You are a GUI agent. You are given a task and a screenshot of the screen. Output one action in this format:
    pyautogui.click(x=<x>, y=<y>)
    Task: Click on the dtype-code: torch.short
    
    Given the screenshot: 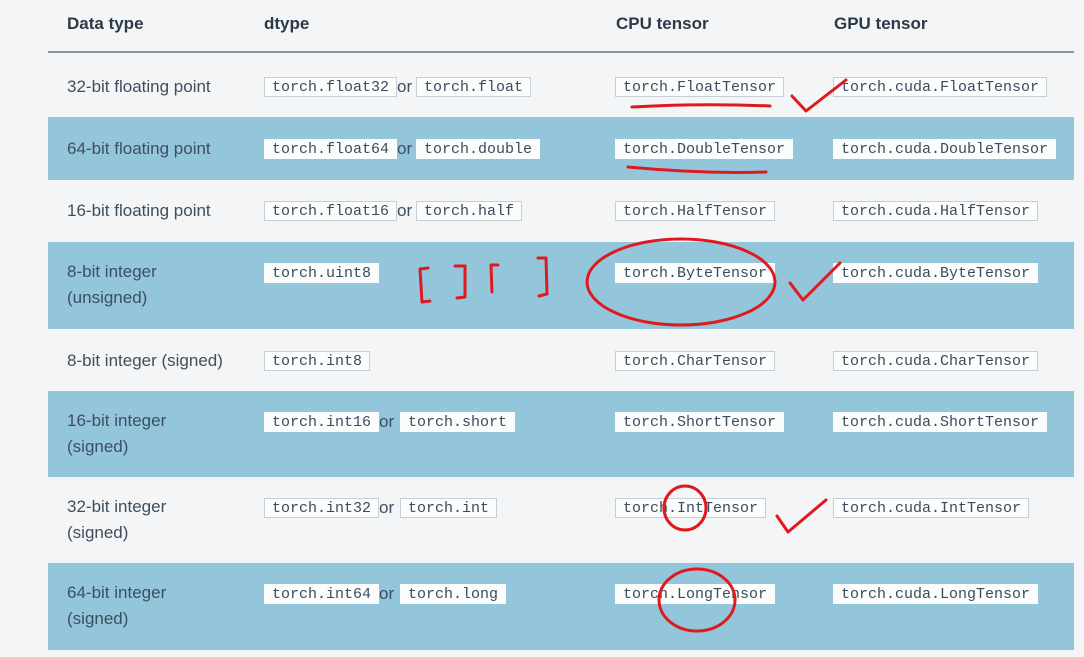 What is the action you would take?
    pyautogui.click(x=458, y=422)
    